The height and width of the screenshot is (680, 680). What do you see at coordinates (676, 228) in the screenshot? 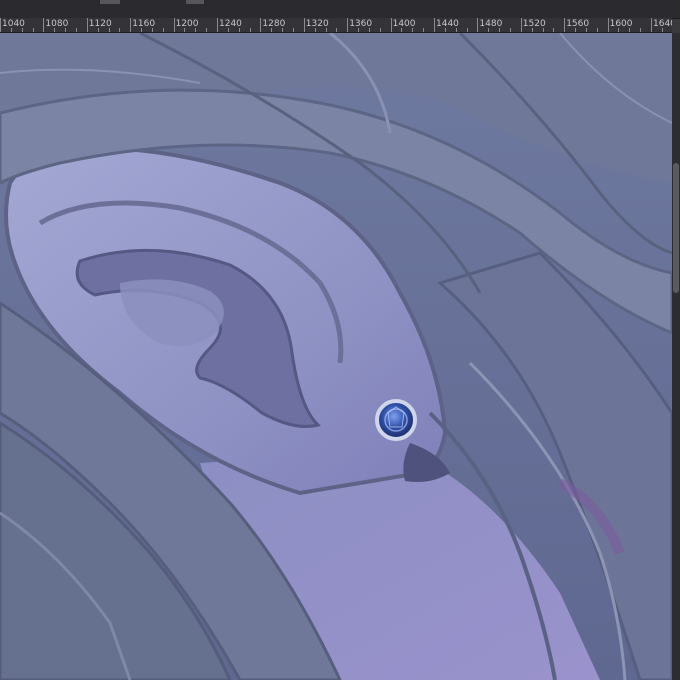
I see `scrollbar-thumb` at bounding box center [676, 228].